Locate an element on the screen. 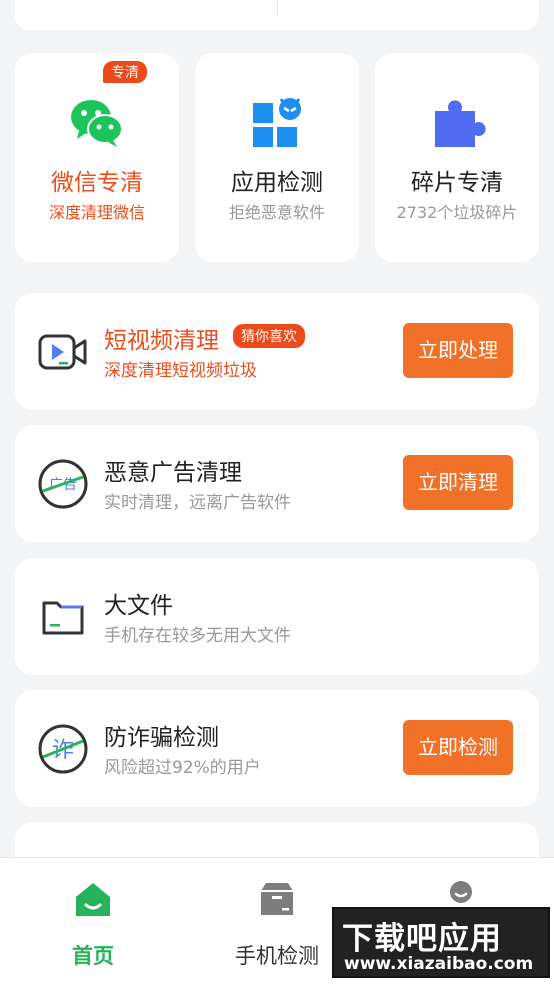 This screenshot has height=985, width=554. anti-fraud-icon: 诈 is located at coordinates (63, 749).